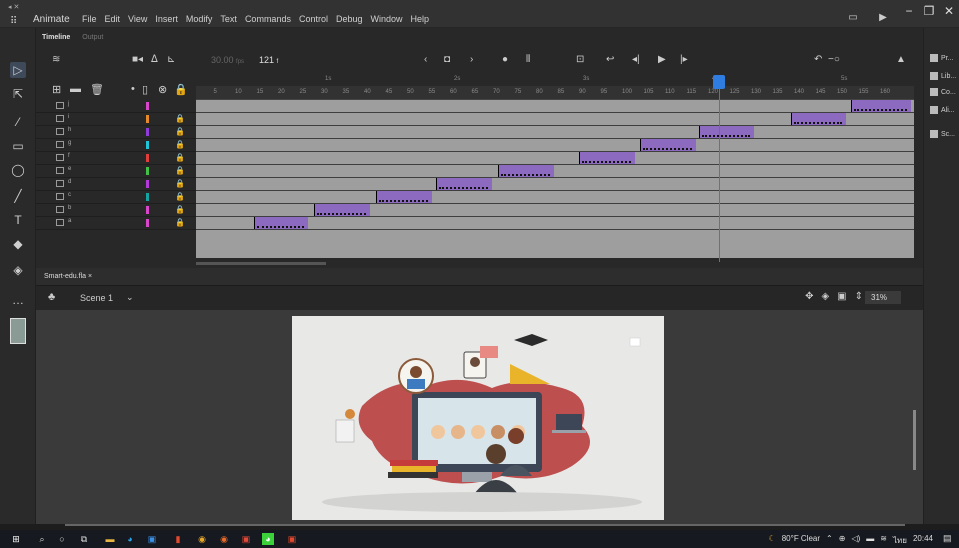  I want to click on speaker-icon: ◁), so click(855, 540).